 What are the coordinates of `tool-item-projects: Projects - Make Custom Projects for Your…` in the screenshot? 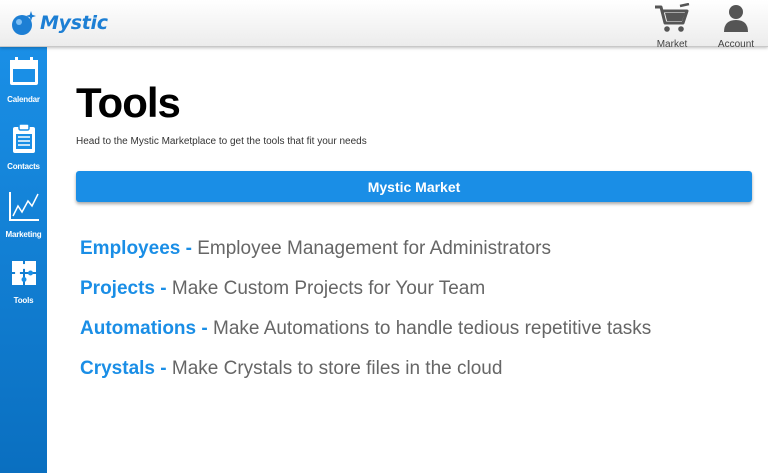 It's located at (365, 297).